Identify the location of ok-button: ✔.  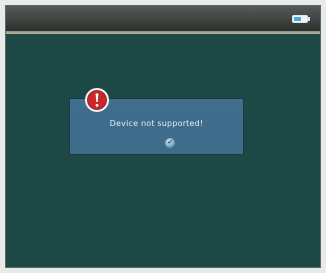
(170, 143).